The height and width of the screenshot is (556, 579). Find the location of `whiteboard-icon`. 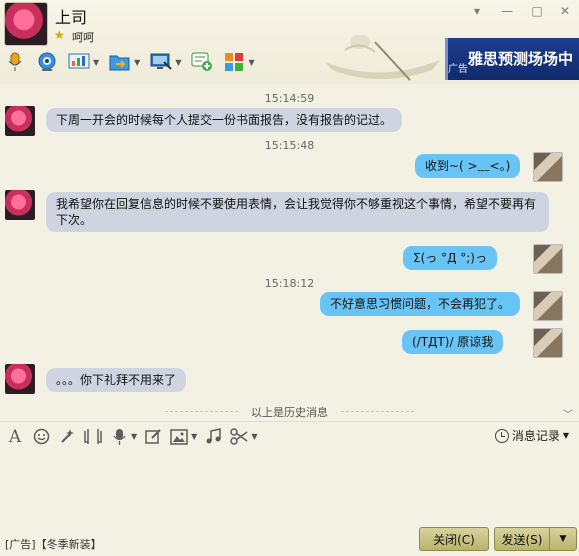

whiteboard-icon is located at coordinates (79, 62).